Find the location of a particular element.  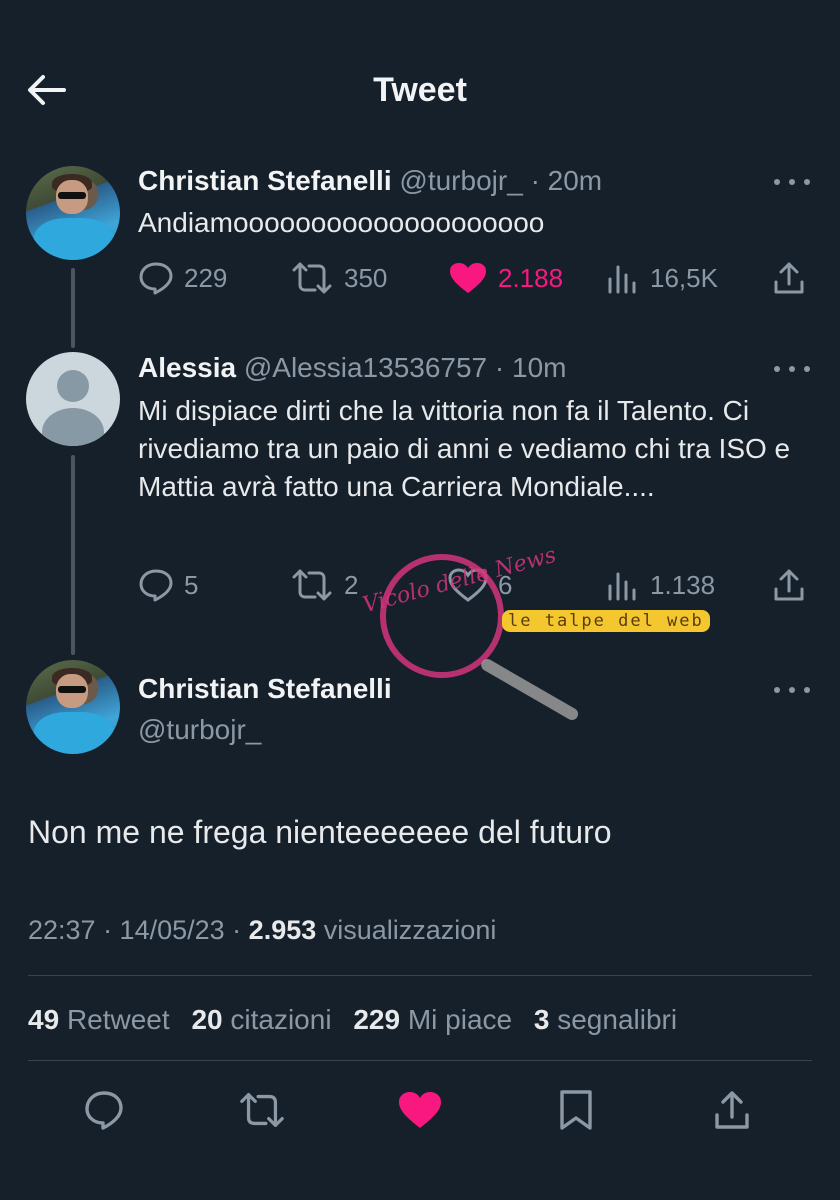

main-tweet-actions is located at coordinates (420, 1108).